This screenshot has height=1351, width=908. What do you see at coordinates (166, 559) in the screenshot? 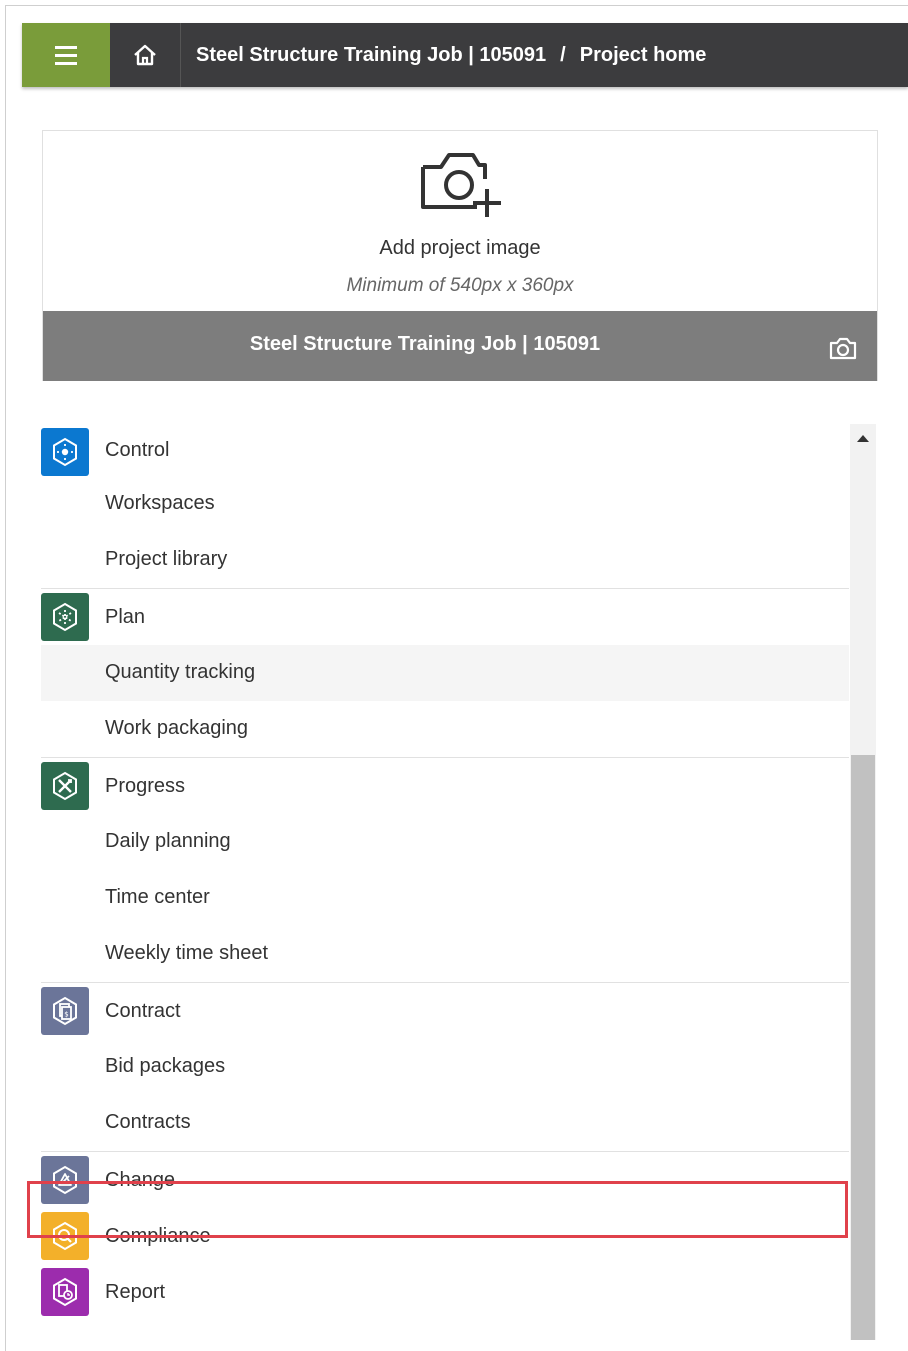
I see `menu-item-label: Project library` at bounding box center [166, 559].